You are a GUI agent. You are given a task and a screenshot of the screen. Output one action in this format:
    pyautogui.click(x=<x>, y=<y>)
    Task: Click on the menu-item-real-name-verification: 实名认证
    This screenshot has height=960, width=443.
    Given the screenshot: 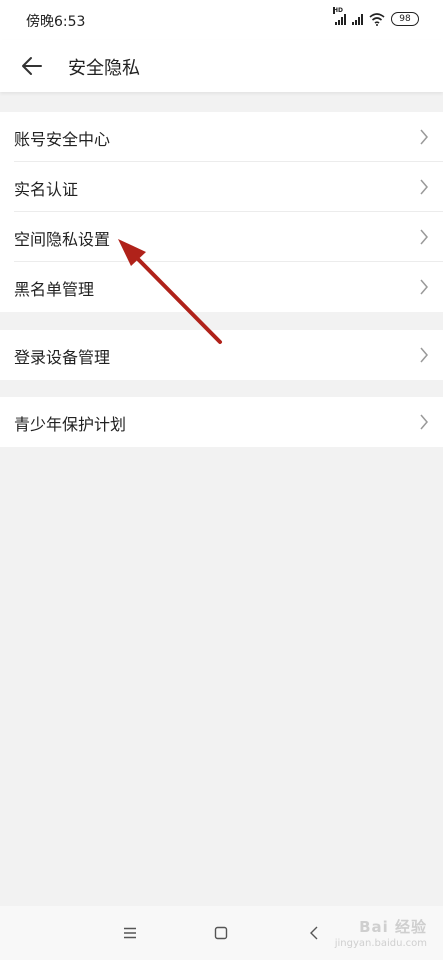 What is the action you would take?
    pyautogui.click(x=221, y=187)
    